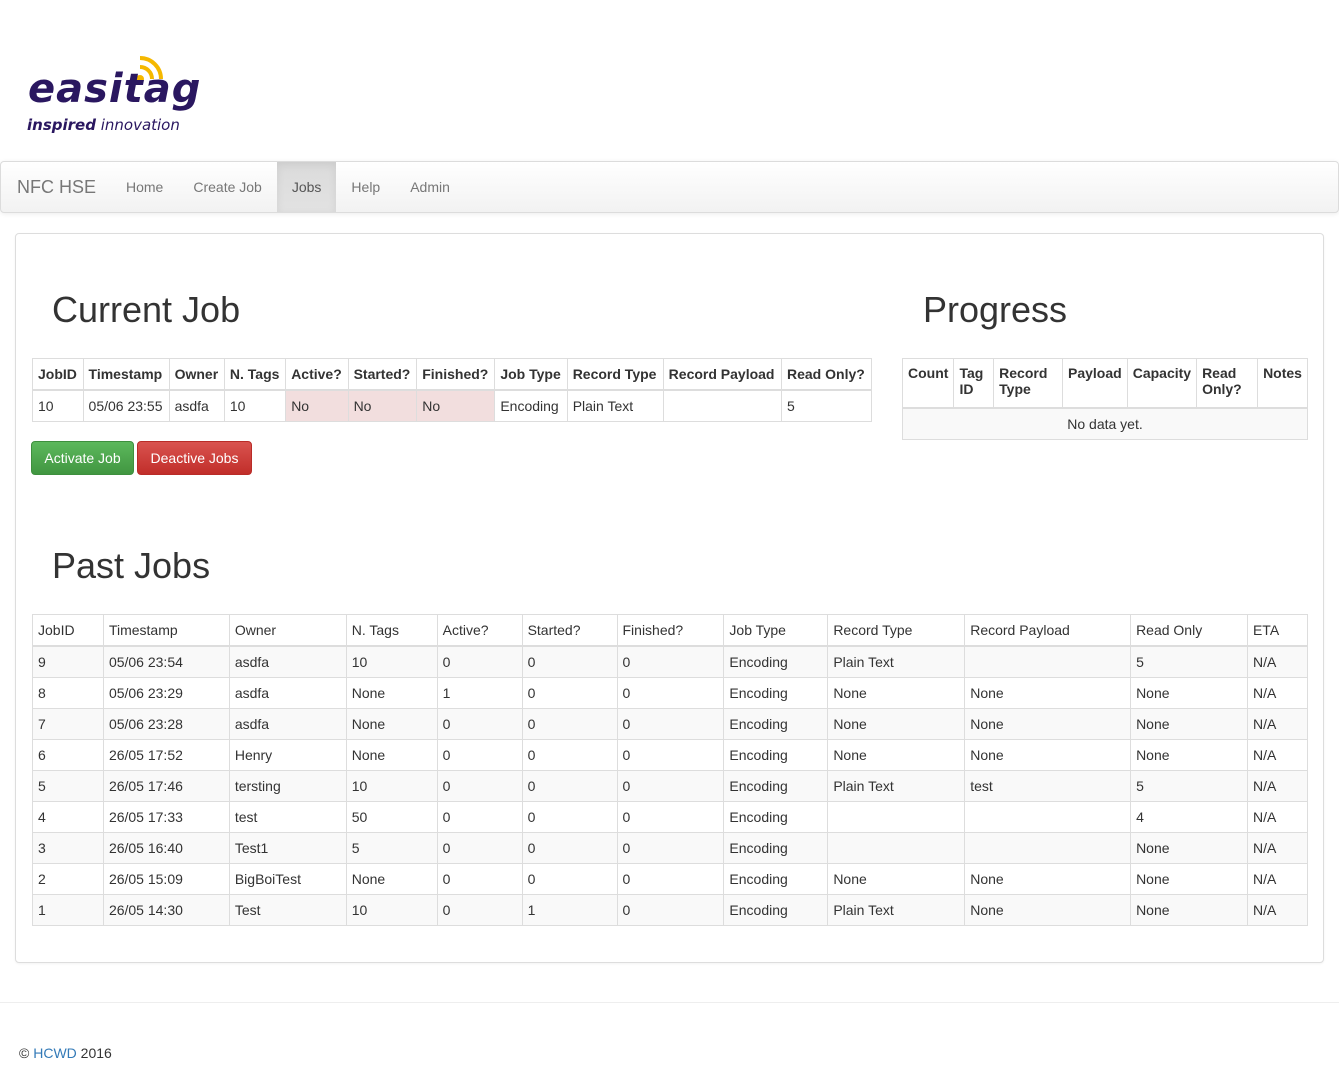  What do you see at coordinates (317, 374) in the screenshot?
I see `current-header-active: Active?` at bounding box center [317, 374].